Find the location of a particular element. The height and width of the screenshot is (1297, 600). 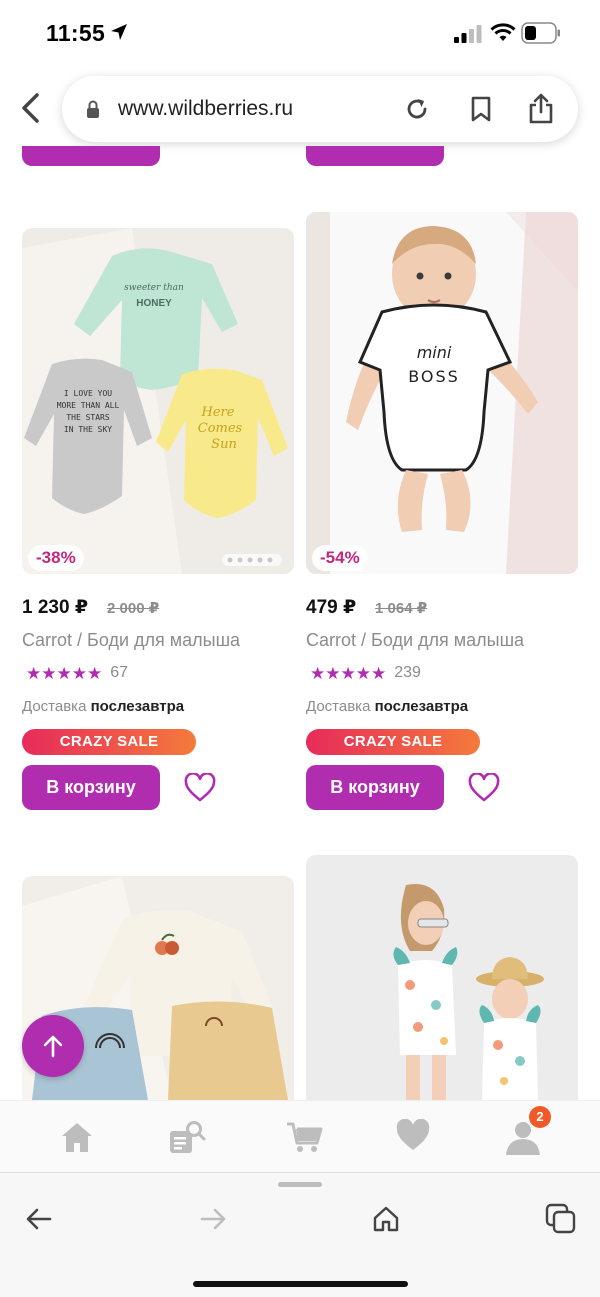

home-icon is located at coordinates (77, 1137).